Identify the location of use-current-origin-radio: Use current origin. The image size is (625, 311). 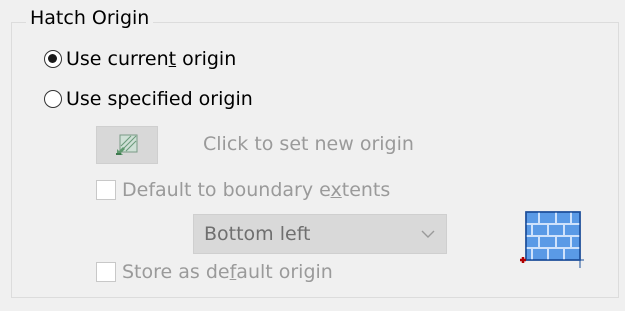
(140, 59).